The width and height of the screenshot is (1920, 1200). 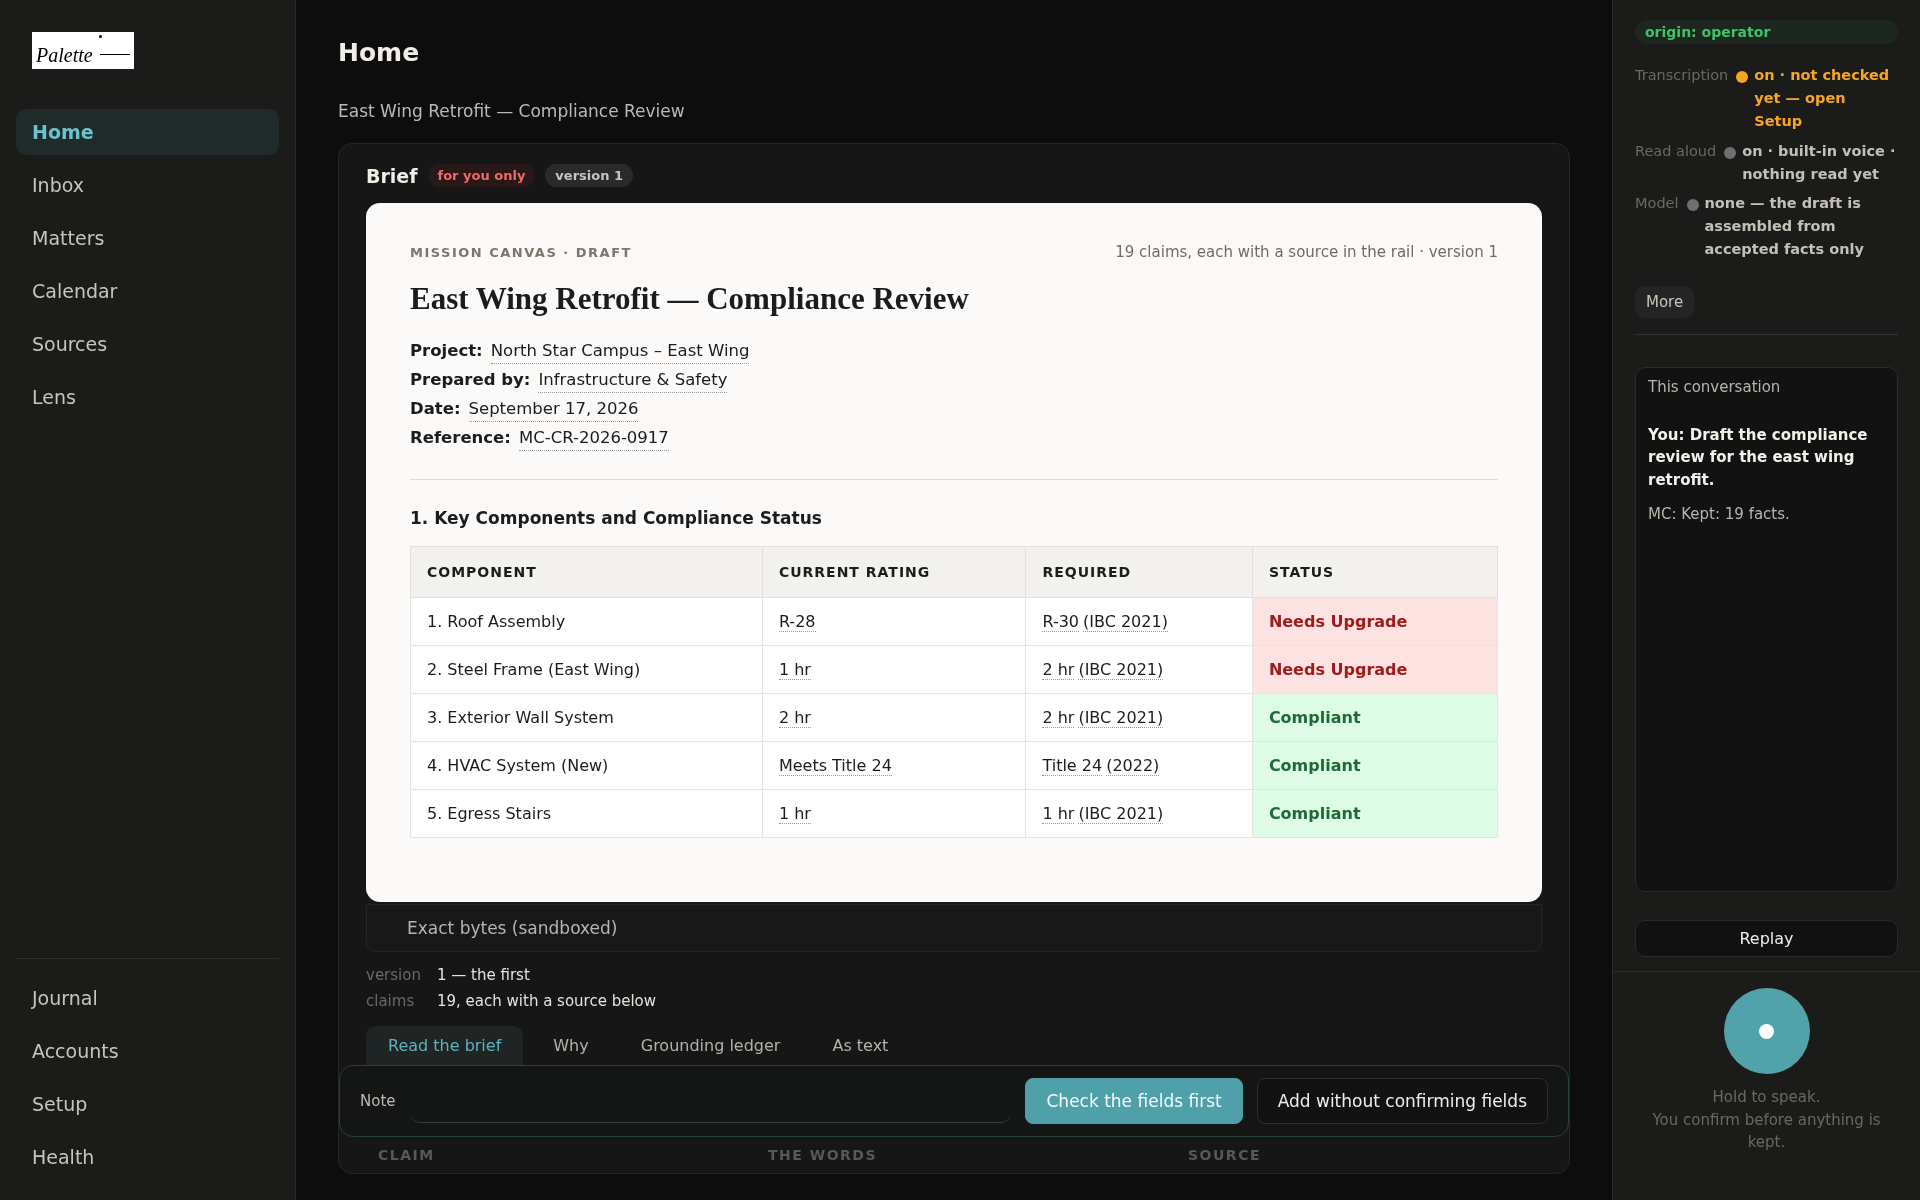 I want to click on column-header: STATUS, so click(x=1375, y=572).